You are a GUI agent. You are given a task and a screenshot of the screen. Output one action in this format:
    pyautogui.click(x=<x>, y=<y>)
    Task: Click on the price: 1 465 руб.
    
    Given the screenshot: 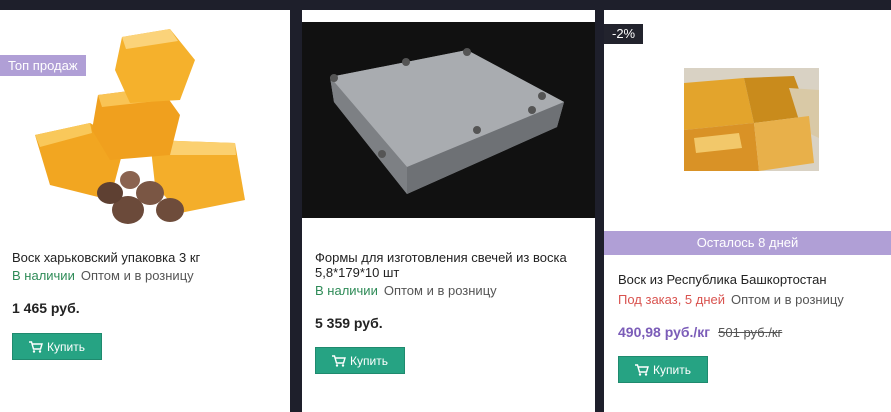 What is the action you would take?
    pyautogui.click(x=46, y=308)
    